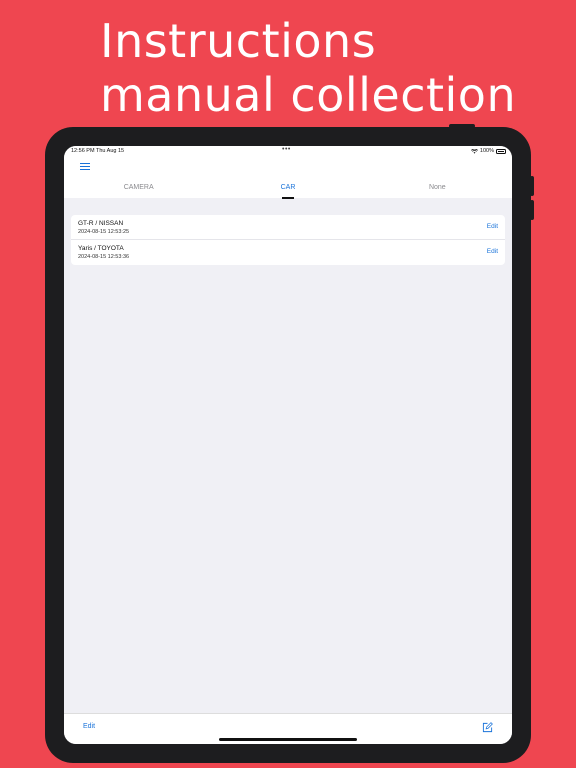 This screenshot has width=576, height=768. What do you see at coordinates (487, 727) in the screenshot?
I see `compose-icon` at bounding box center [487, 727].